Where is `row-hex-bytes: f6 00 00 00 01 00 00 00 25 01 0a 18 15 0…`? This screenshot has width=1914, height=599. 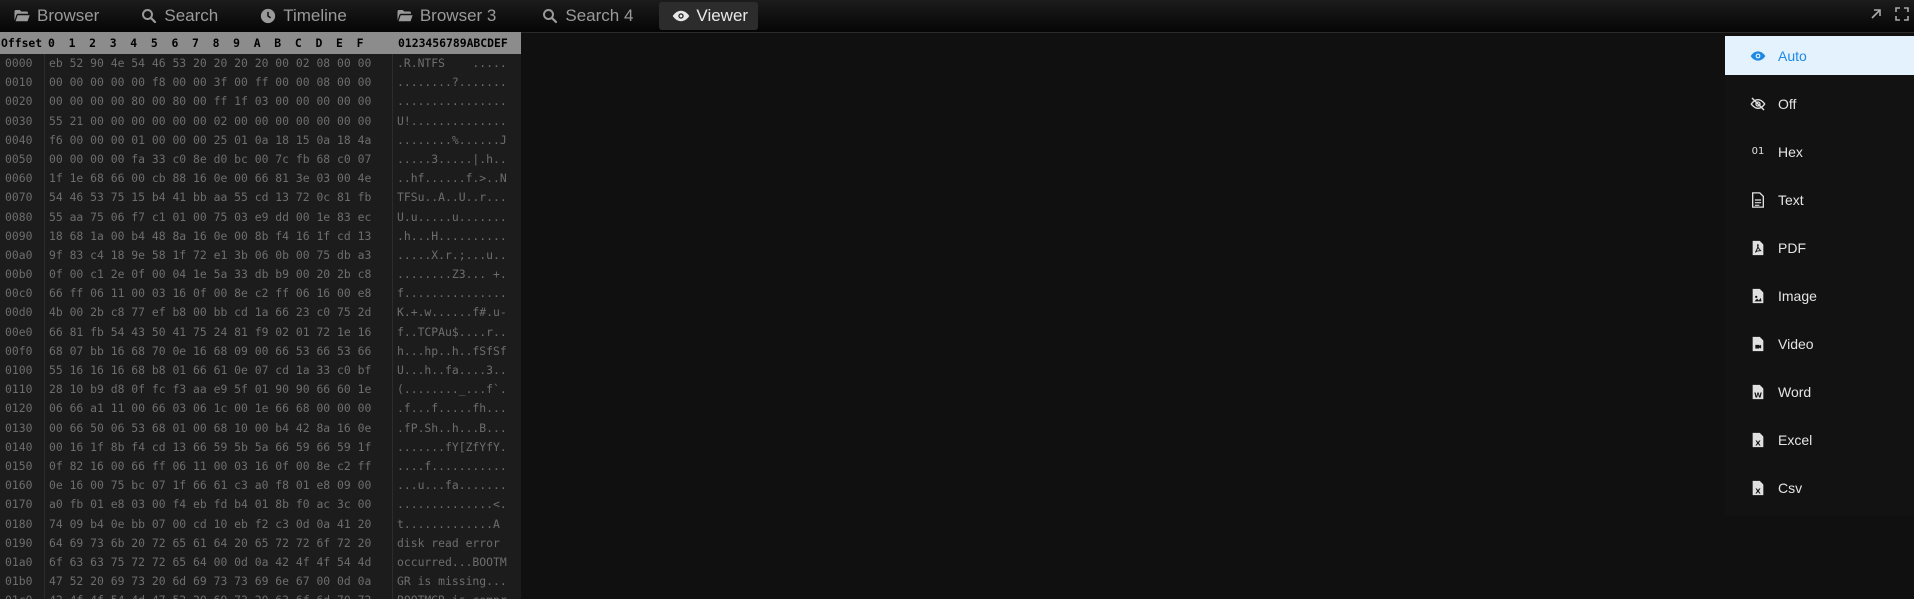 row-hex-bytes: f6 00 00 00 01 00 00 00 25 01 0a 18 15 0… is located at coordinates (219, 140).